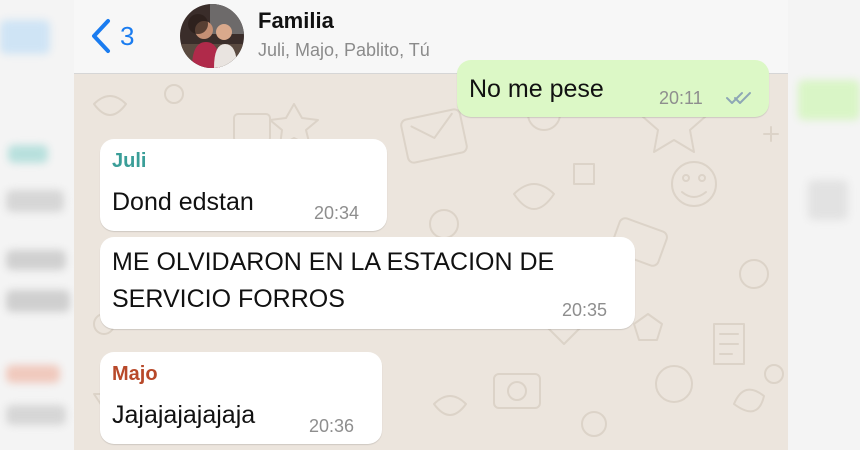 The height and width of the screenshot is (450, 860). Describe the element at coordinates (332, 426) in the screenshot. I see `message-time: 20:36` at that location.